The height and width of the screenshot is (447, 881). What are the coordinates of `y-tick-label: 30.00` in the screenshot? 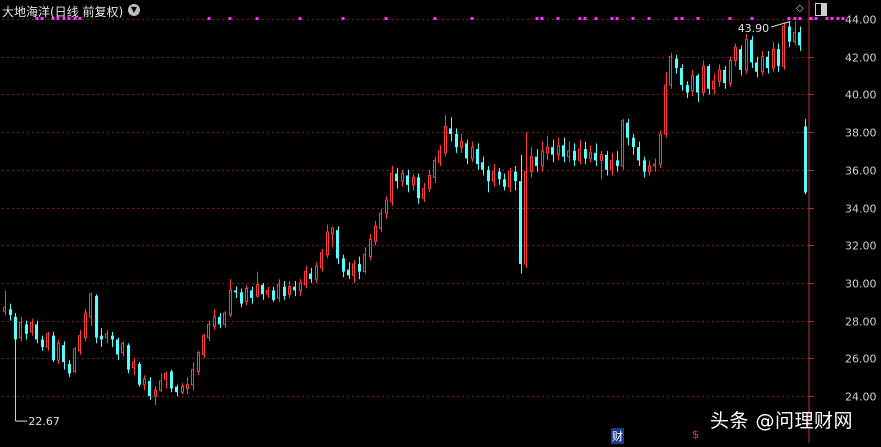 It's located at (861, 284).